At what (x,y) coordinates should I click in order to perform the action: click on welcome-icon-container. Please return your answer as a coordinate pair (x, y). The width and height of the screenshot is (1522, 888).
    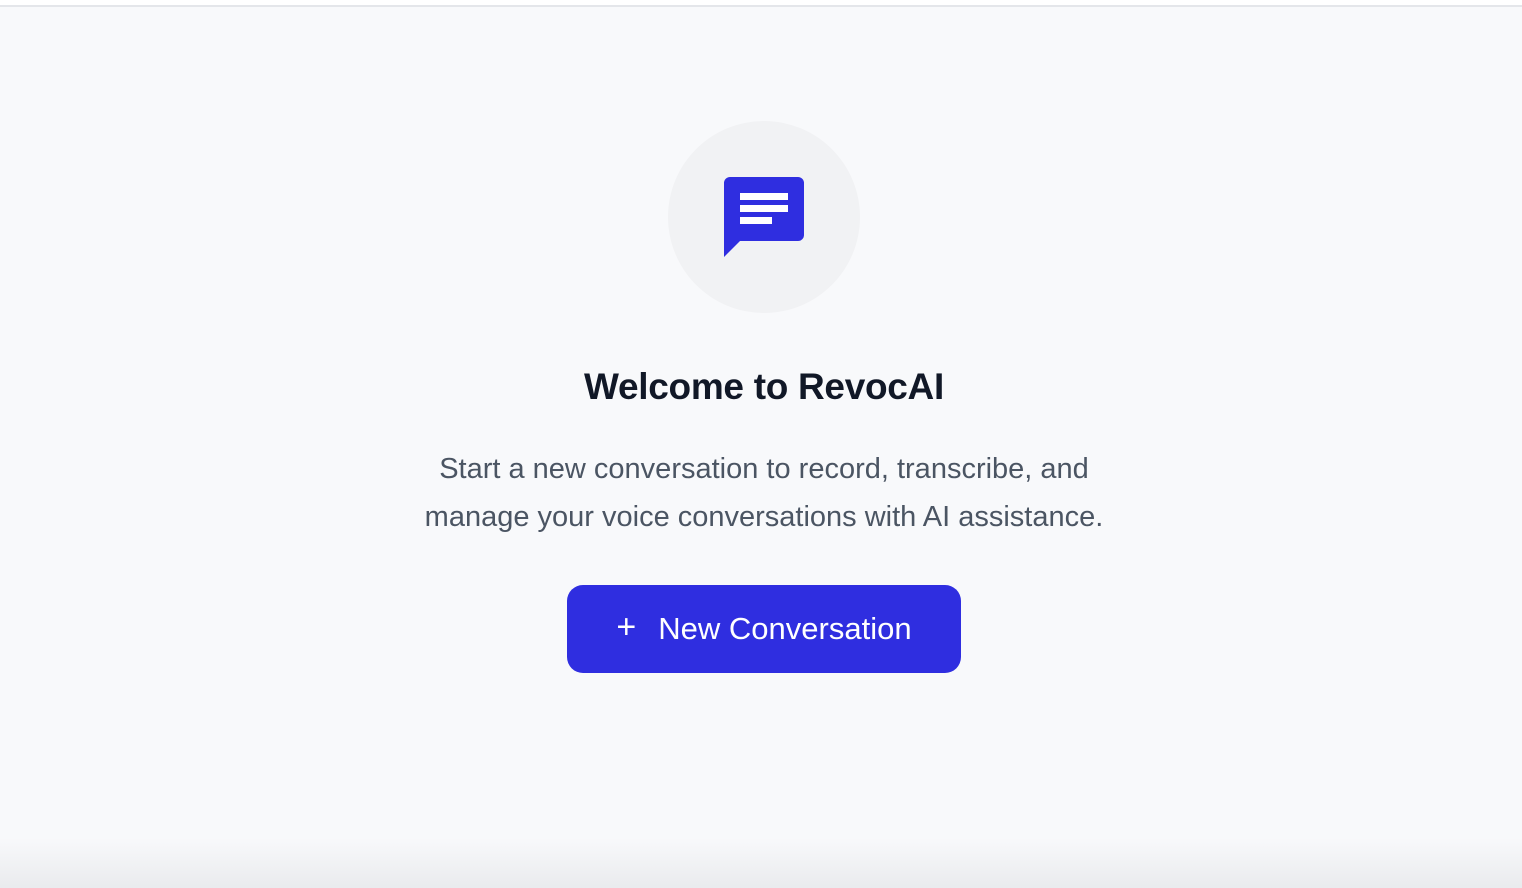
    Looking at the image, I should click on (764, 217).